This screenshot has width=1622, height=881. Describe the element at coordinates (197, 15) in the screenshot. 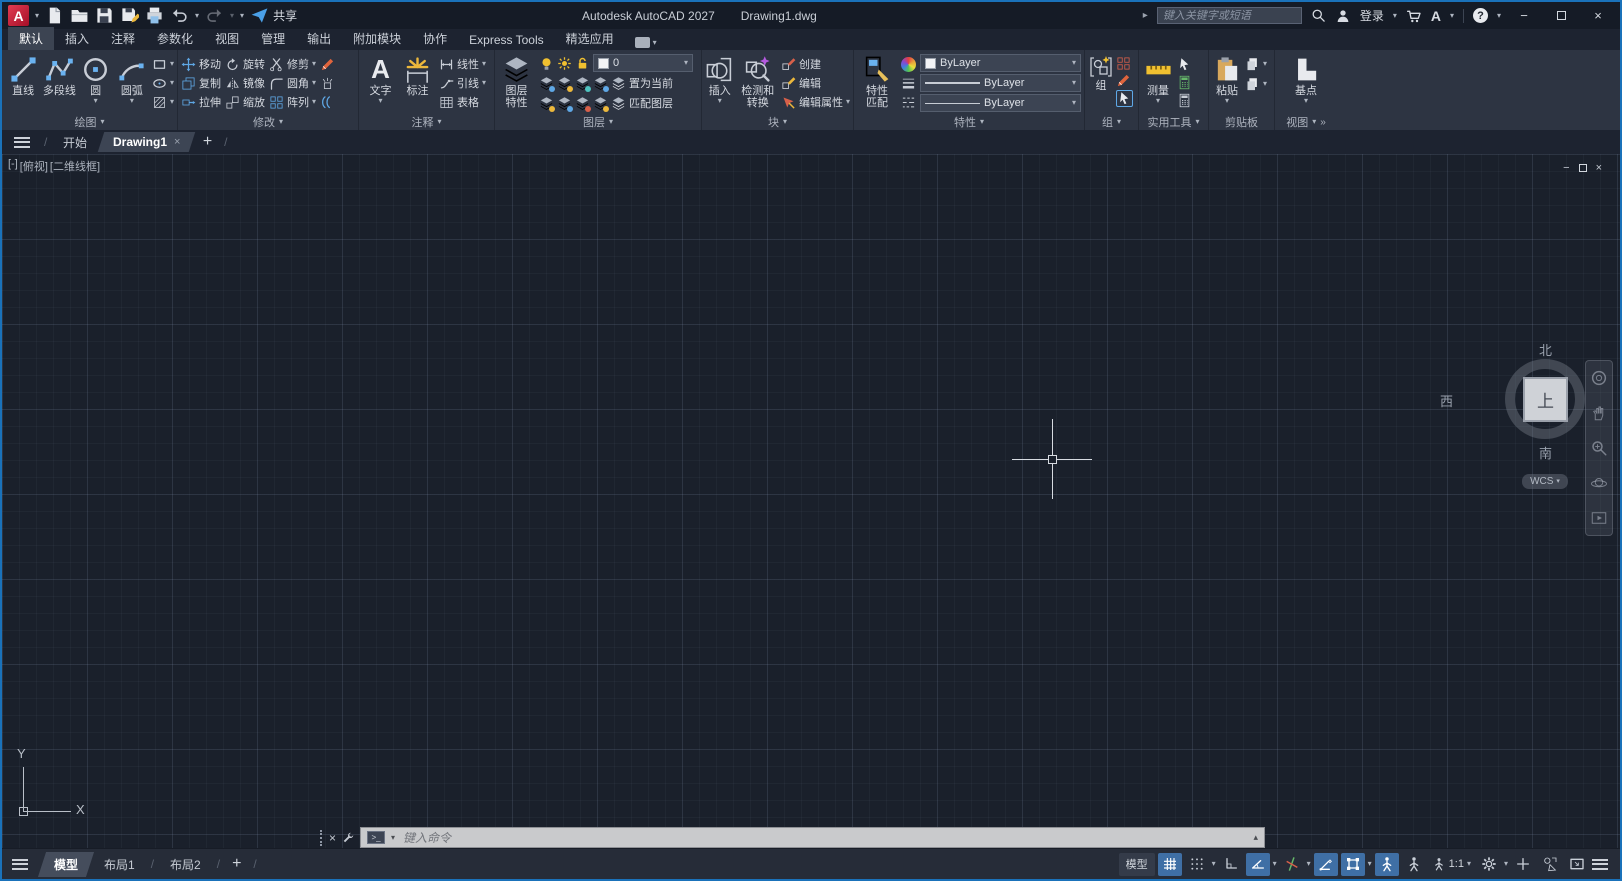

I see `undo-caret-icon: ▾` at that location.